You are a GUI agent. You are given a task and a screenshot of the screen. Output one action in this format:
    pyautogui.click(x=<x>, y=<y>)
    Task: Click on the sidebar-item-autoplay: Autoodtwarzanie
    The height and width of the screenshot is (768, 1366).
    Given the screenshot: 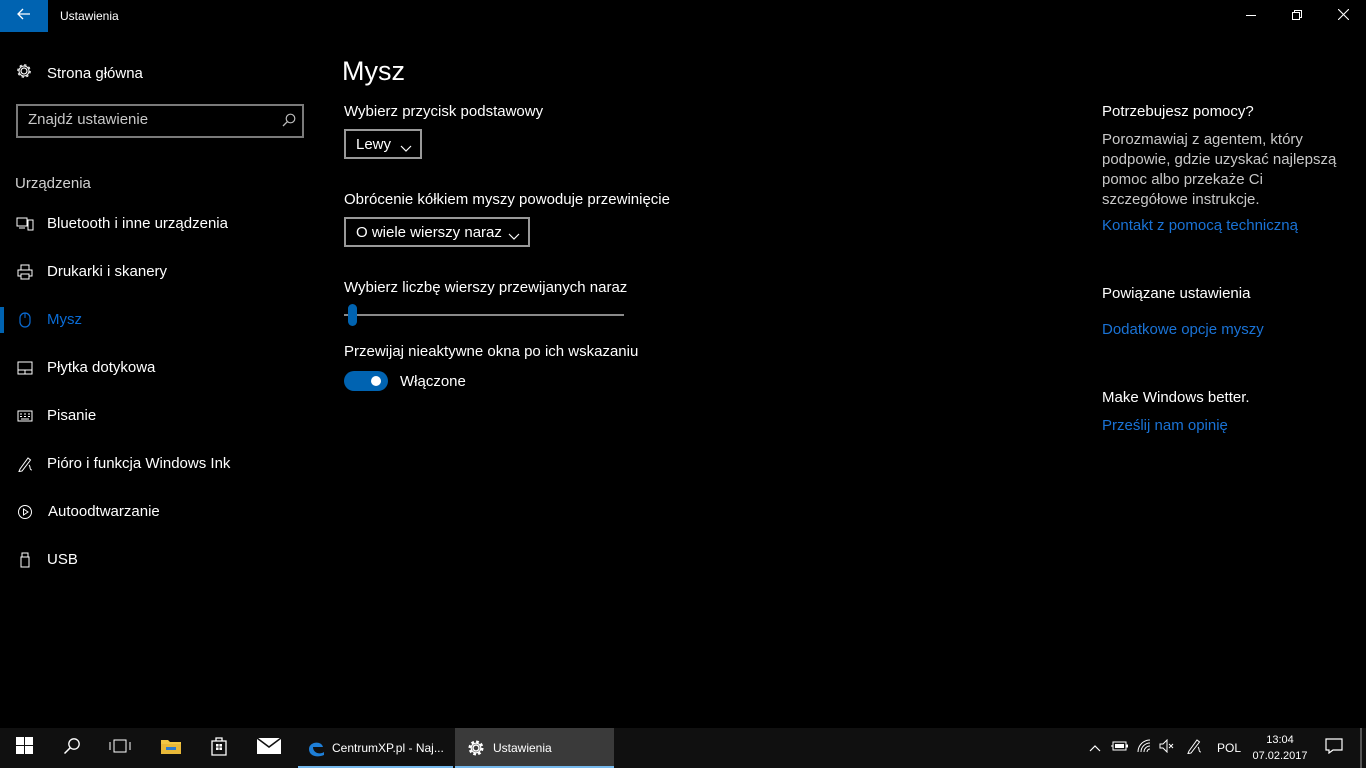 What is the action you would take?
    pyautogui.click(x=160, y=512)
    